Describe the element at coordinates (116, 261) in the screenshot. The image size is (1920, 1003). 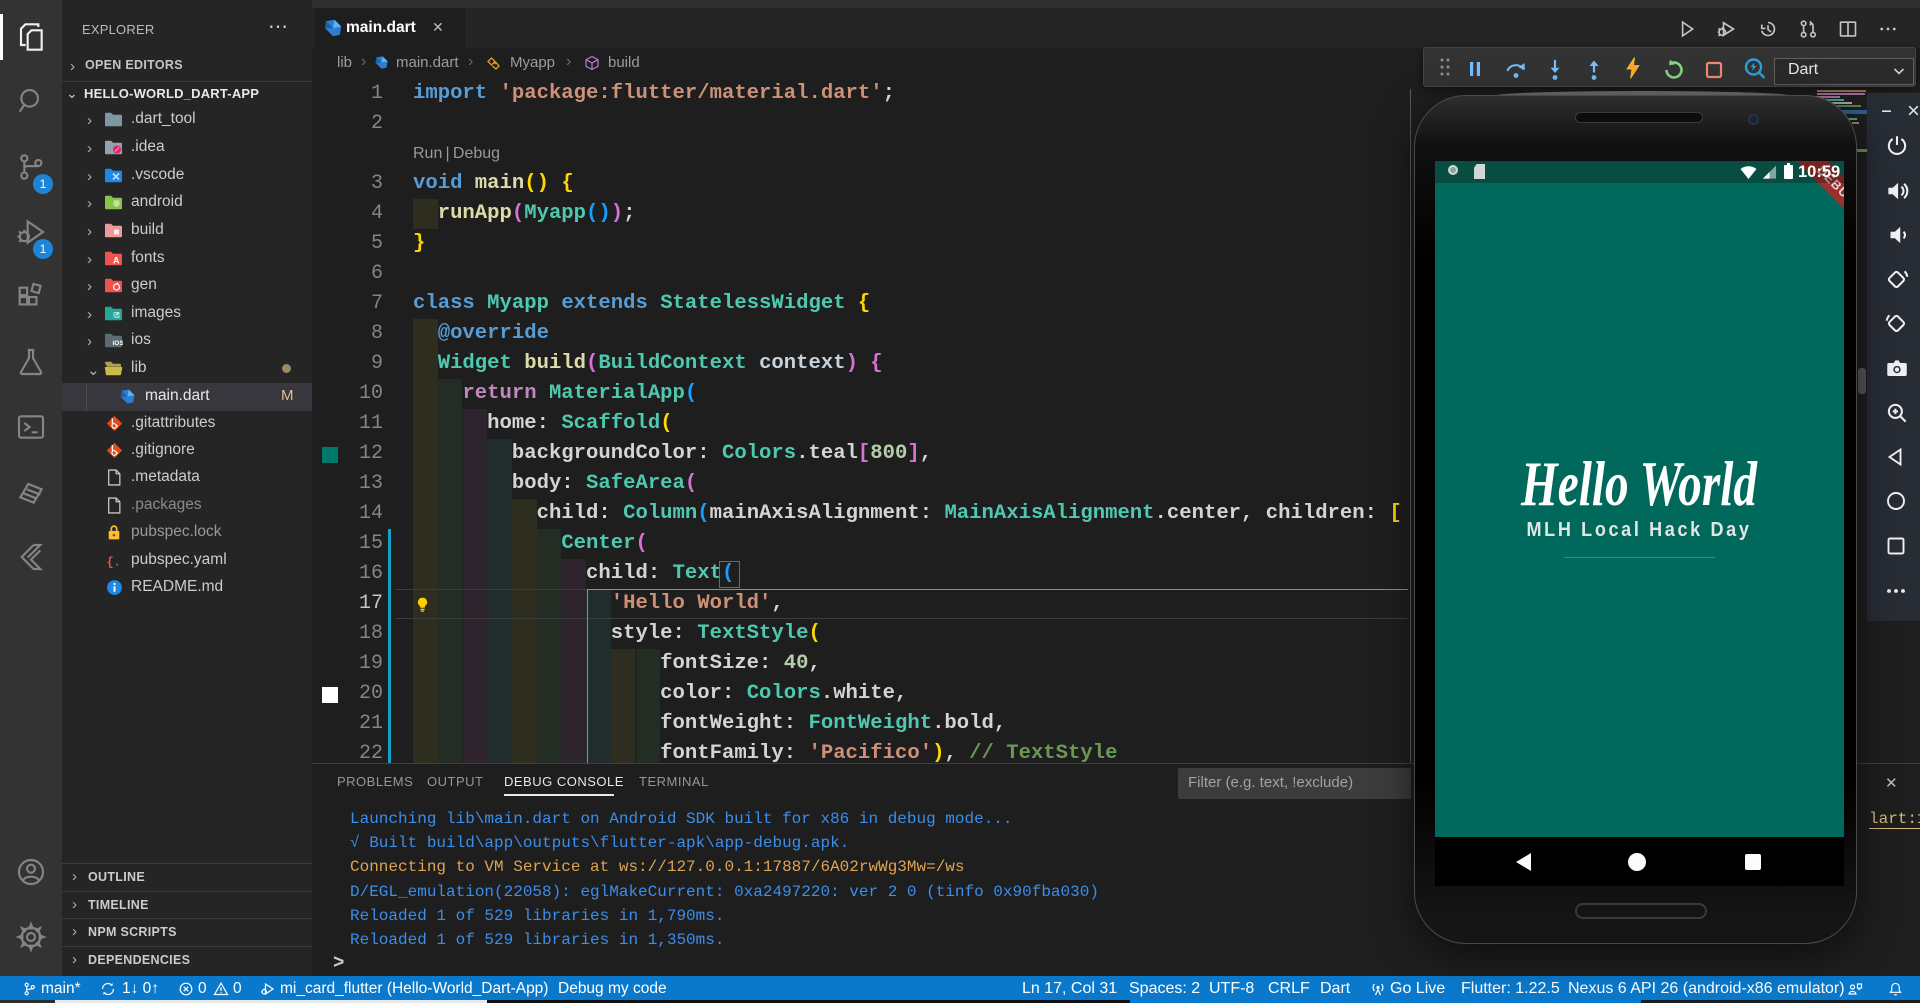
I see `svg-text: A` at that location.